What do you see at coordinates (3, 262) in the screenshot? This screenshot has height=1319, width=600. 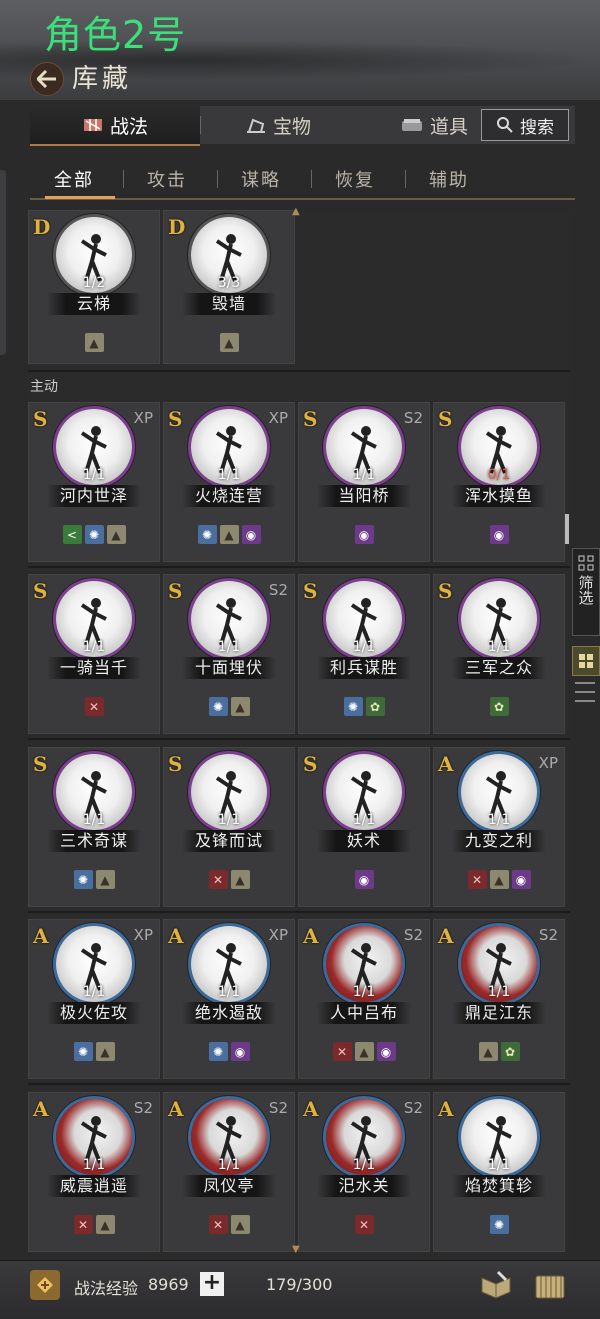 I see `side-handle` at bounding box center [3, 262].